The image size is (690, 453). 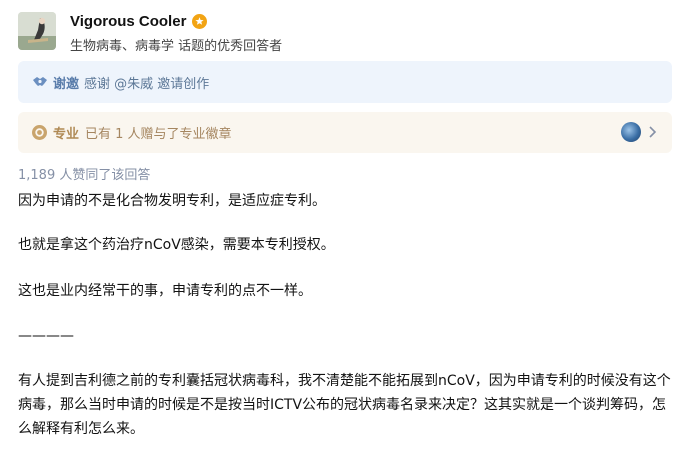 I want to click on professional-badge-banner: 专业 已有 1 人赠与了专业徽章, so click(x=345, y=132).